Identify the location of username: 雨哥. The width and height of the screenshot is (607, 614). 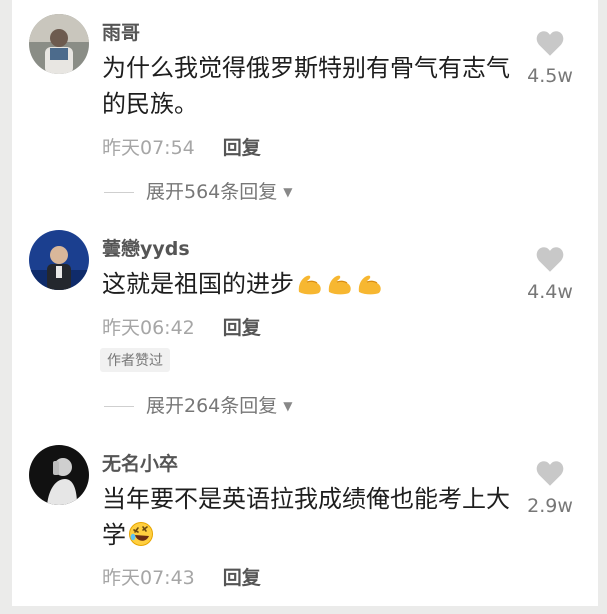
(121, 31).